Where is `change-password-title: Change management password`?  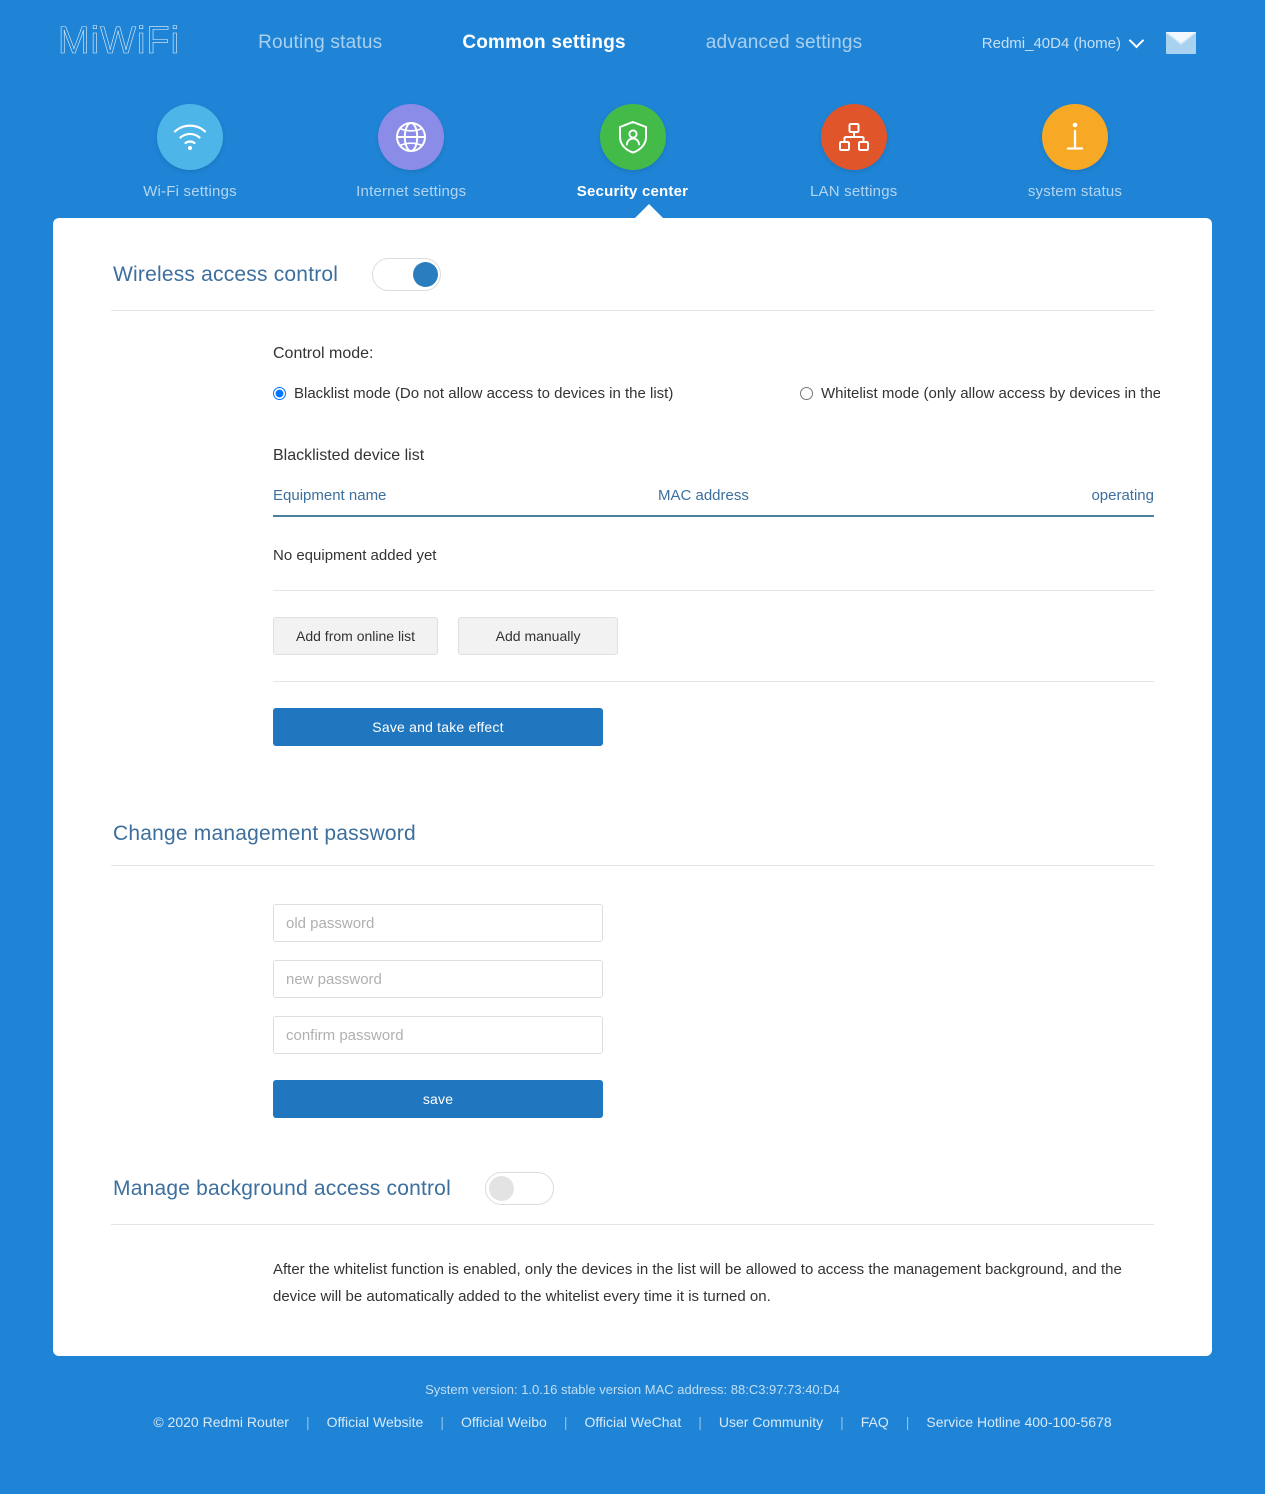 change-password-title: Change management password is located at coordinates (264, 833).